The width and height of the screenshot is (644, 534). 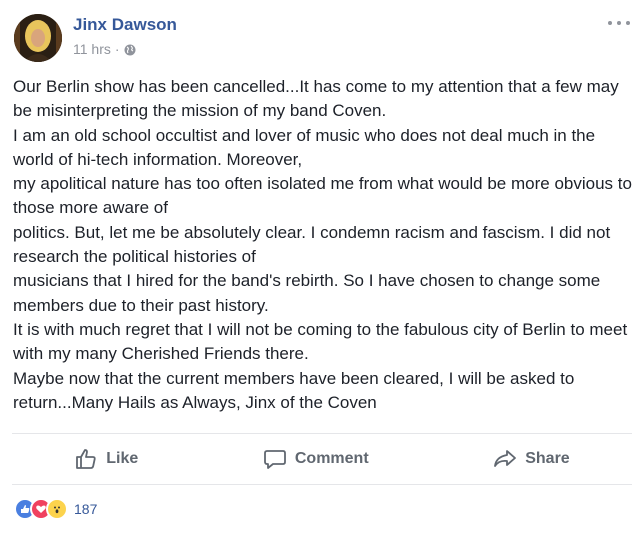 I want to click on like-label: Like, so click(x=122, y=458).